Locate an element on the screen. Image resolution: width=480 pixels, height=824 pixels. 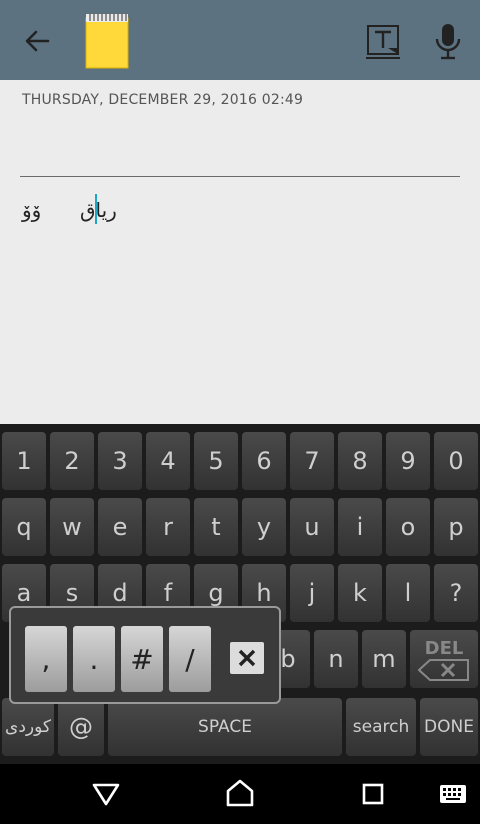
popup-key-period: . is located at coordinates (94, 659).